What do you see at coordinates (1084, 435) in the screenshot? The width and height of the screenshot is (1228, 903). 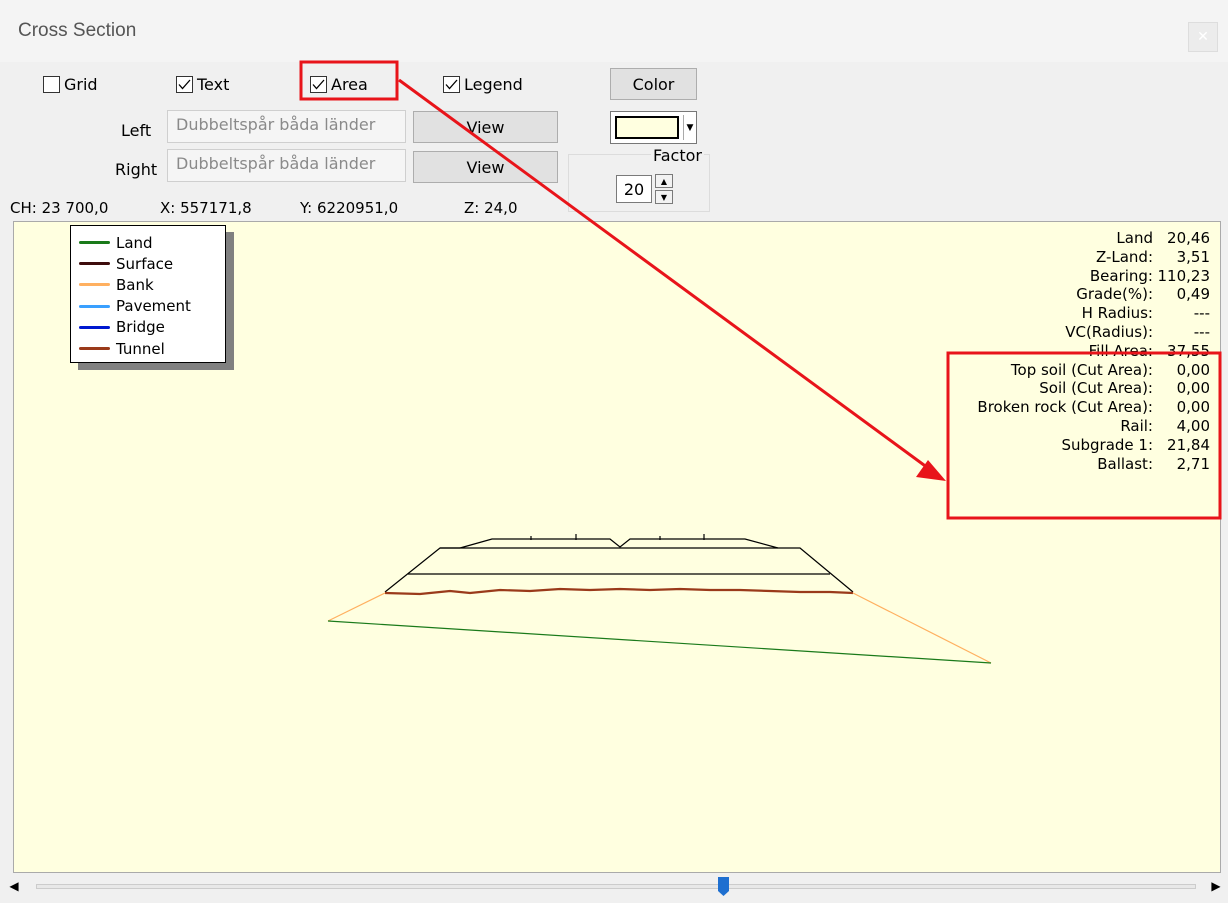 I see `area-values-highlight-box` at bounding box center [1084, 435].